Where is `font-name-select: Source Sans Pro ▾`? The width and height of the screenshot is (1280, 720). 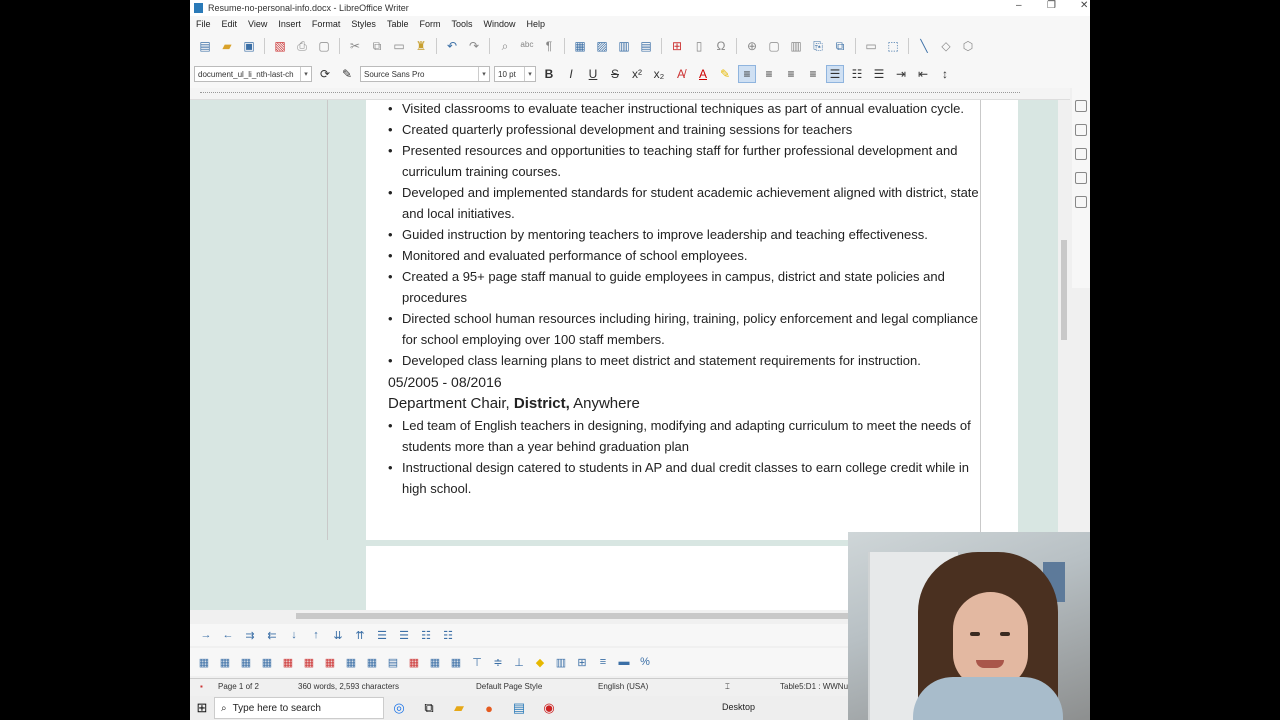
font-name-select: Source Sans Pro ▾ is located at coordinates (425, 74).